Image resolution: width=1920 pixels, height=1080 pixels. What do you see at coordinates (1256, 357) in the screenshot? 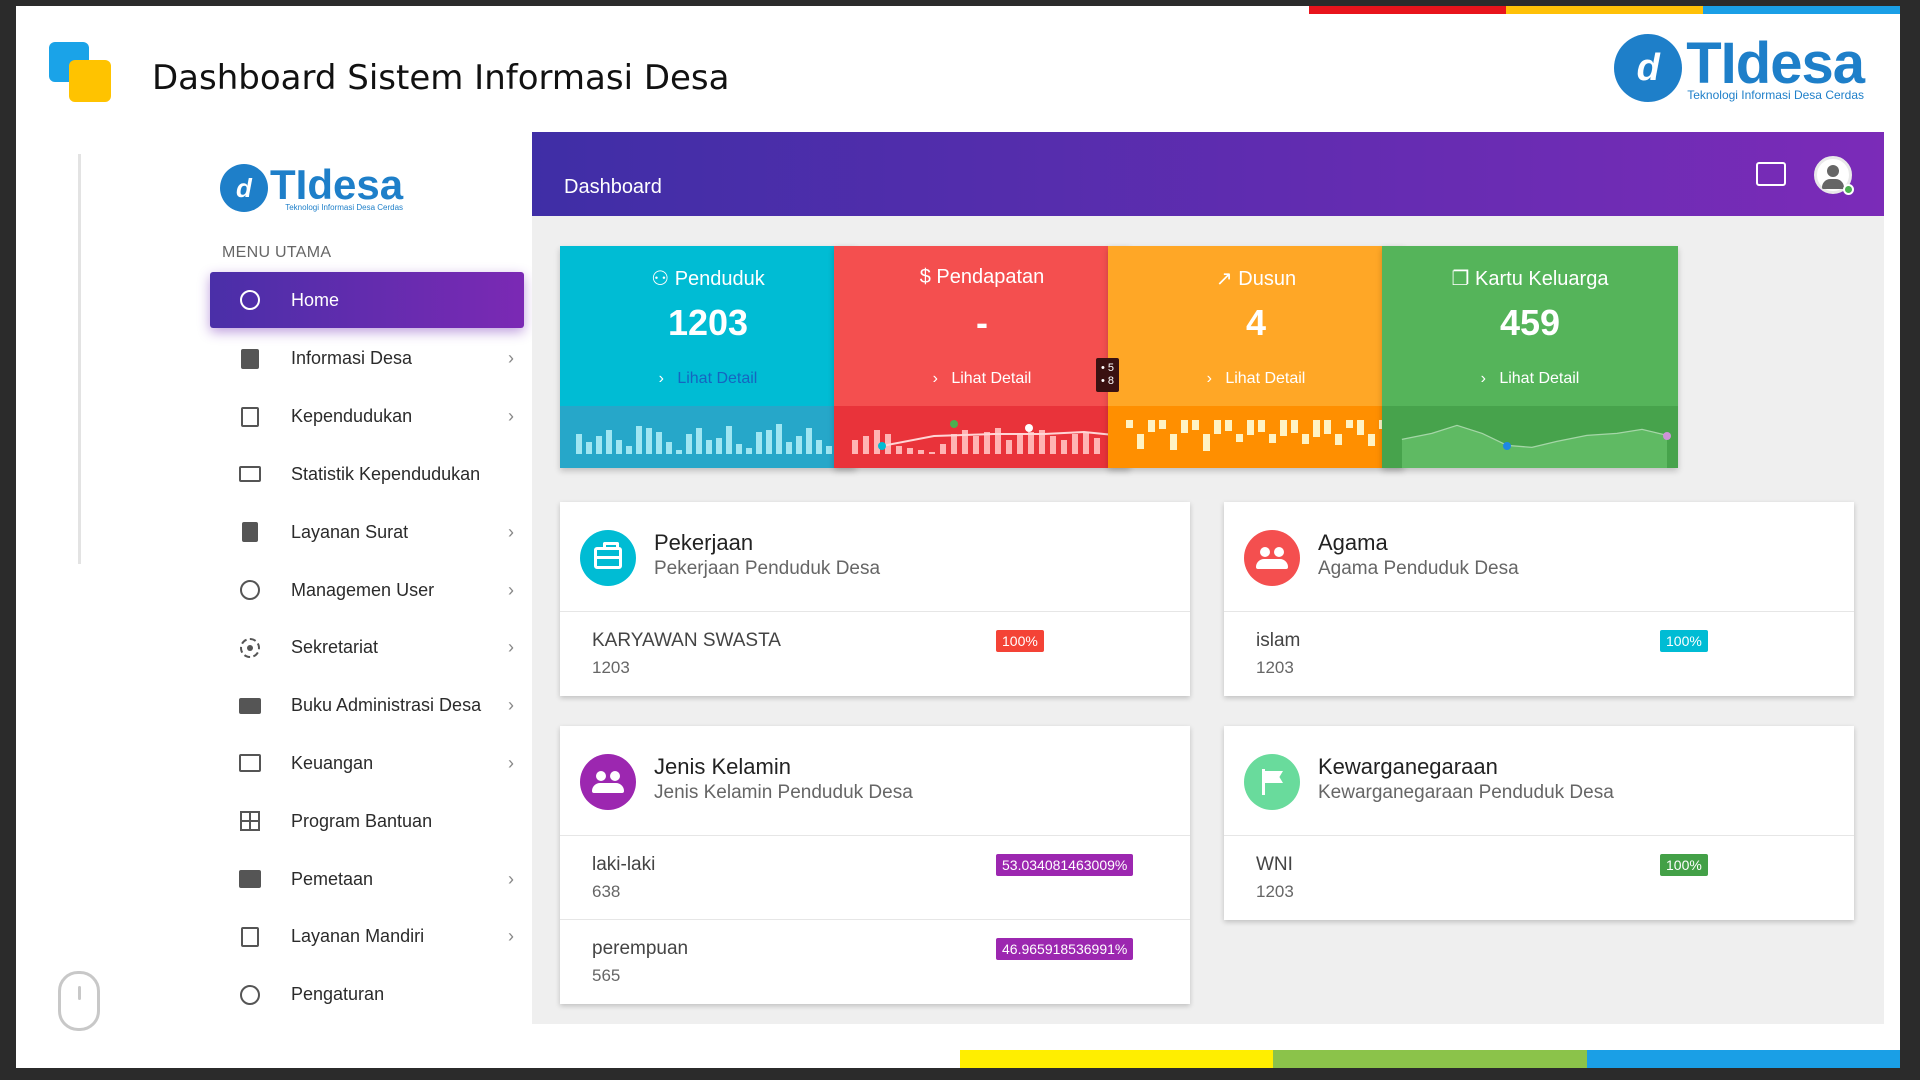
I see `stat-card-dusun: ↗ Dusun 4 › Lihat Detail` at bounding box center [1256, 357].